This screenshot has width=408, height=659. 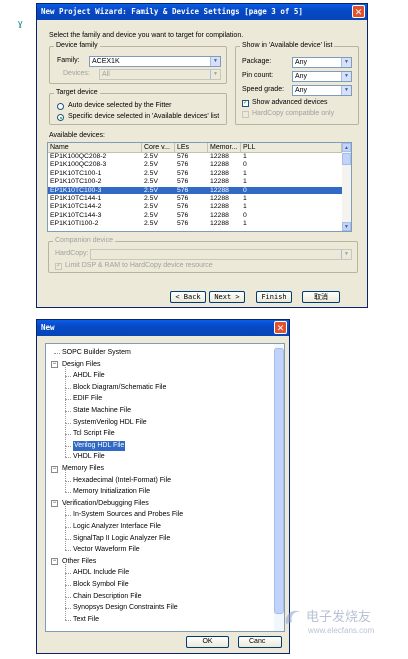 What do you see at coordinates (102, 411) in the screenshot?
I see `tree-item: State Machine File` at bounding box center [102, 411].